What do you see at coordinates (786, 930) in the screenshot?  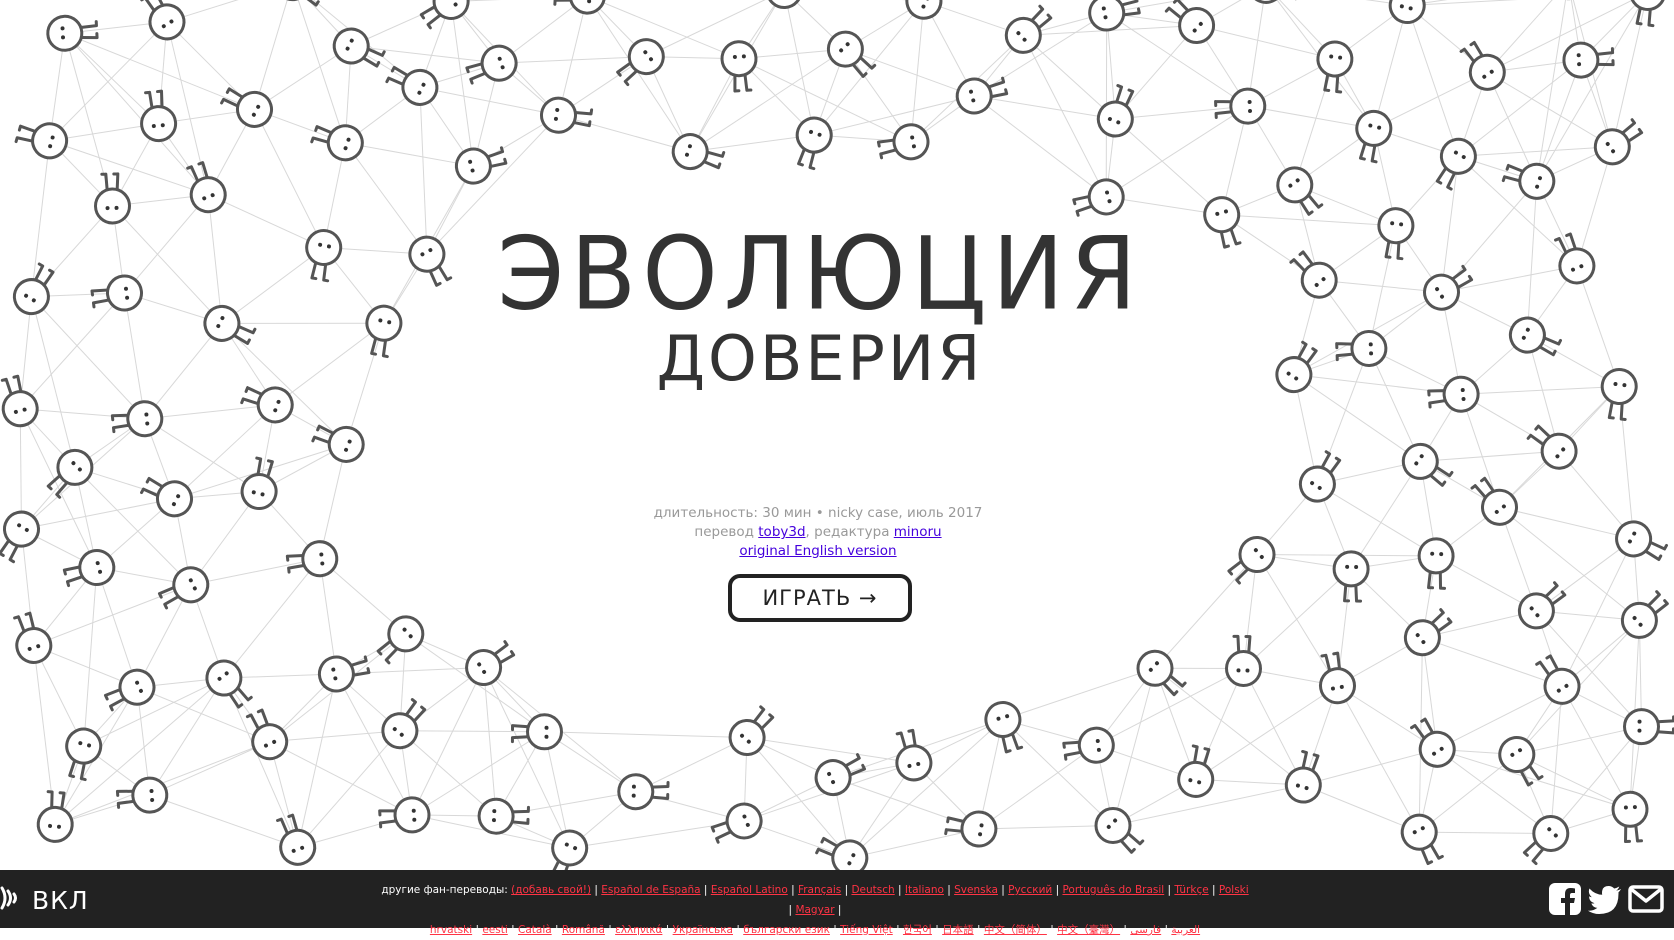 I see `translation-link: български език` at bounding box center [786, 930].